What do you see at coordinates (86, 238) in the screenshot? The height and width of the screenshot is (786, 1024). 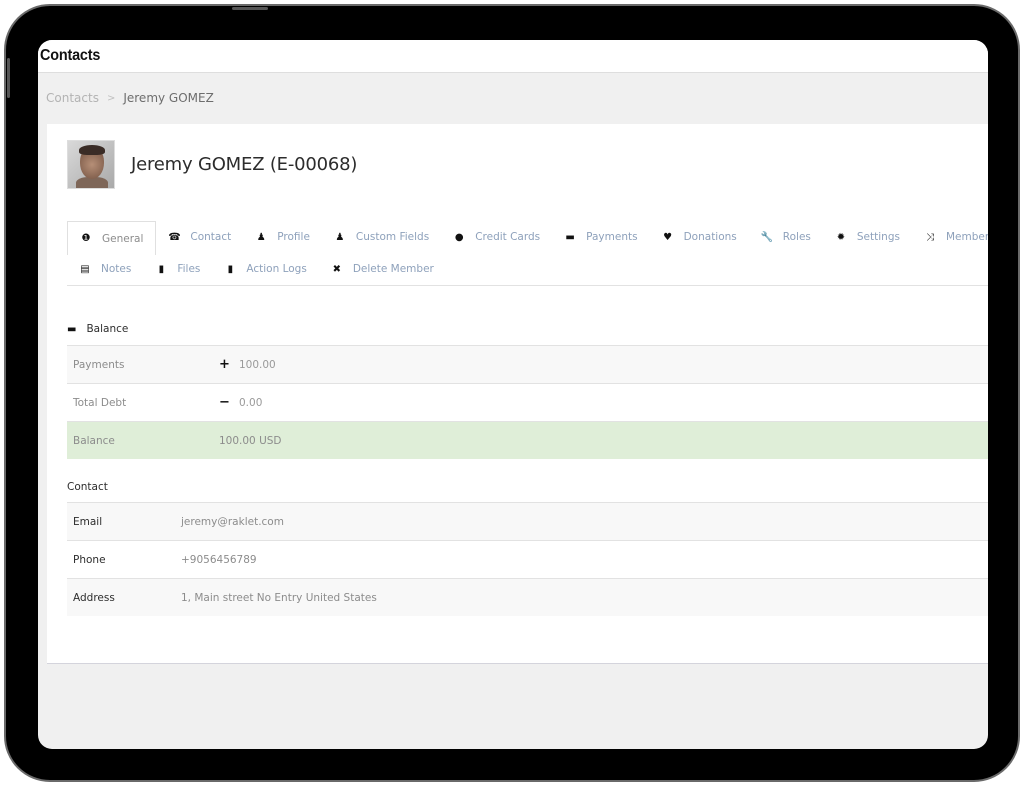 I see `info-circle-icon: ❶` at bounding box center [86, 238].